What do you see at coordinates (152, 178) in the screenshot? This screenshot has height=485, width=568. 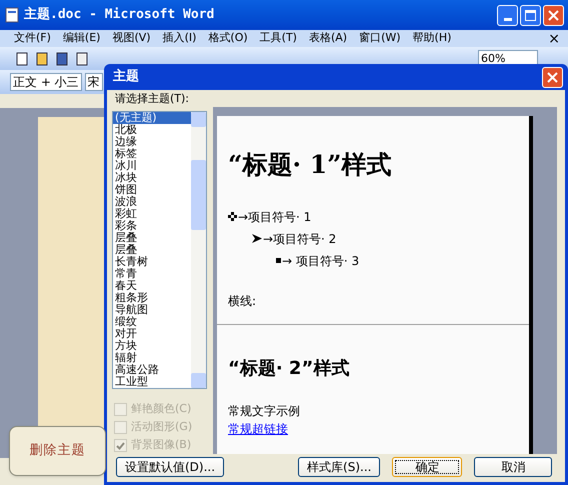 I see `theme-list-item: 冰块` at bounding box center [152, 178].